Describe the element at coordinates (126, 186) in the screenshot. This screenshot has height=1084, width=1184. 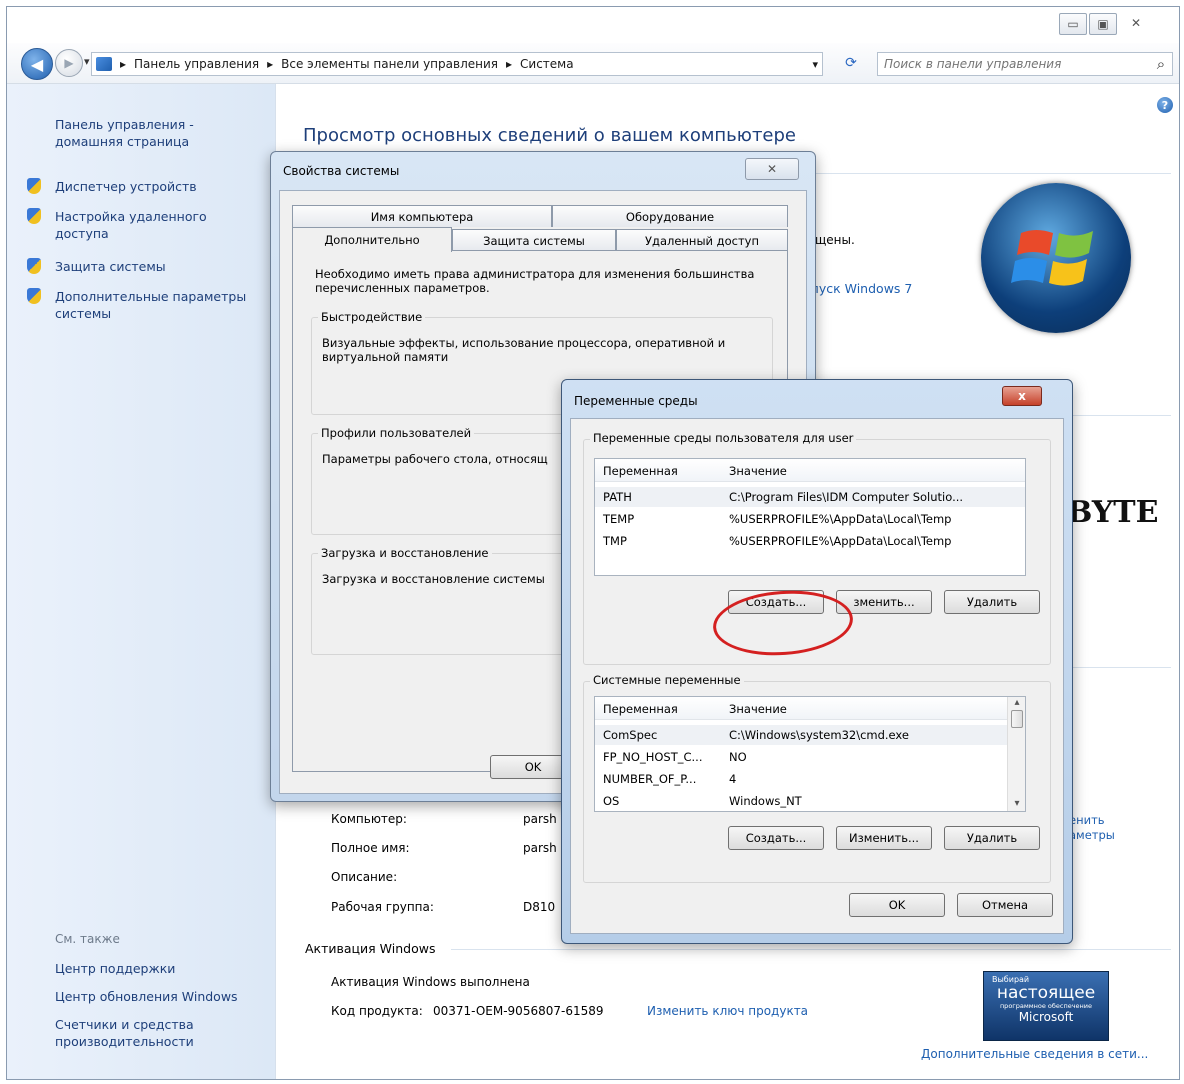
I see `sidebar-item-device-manager: Диспетчер устройств` at that location.